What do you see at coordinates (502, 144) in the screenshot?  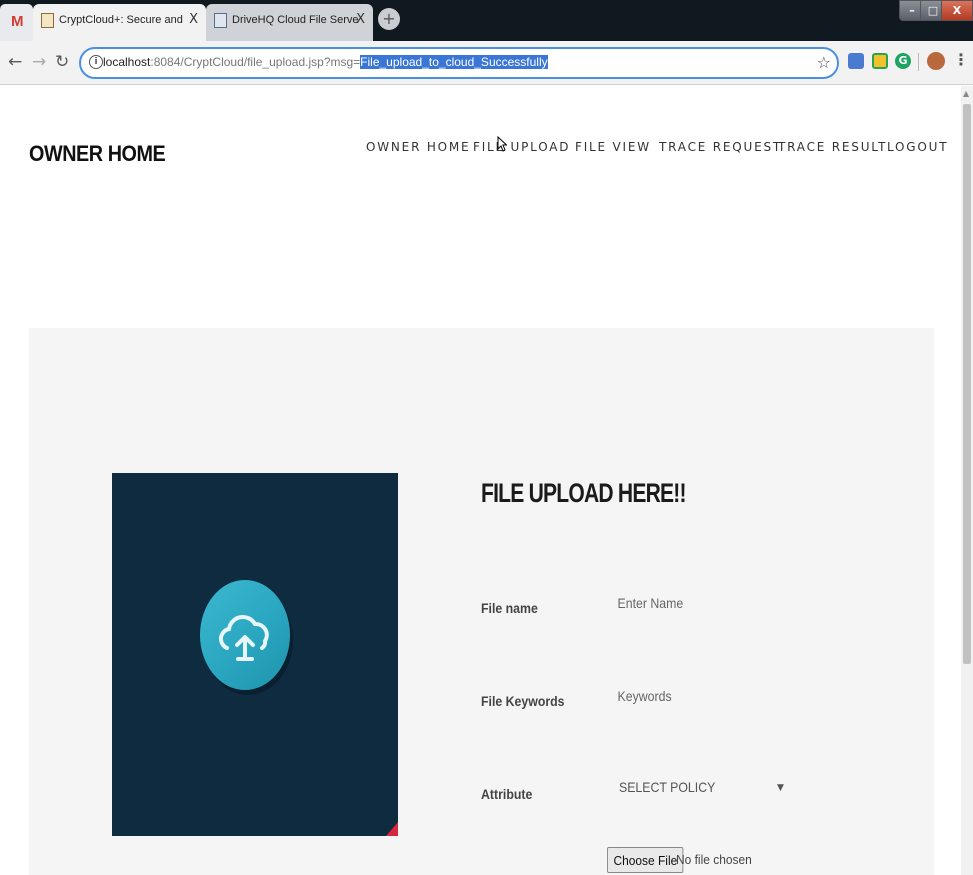 I see `mouse-cursor-icon` at bounding box center [502, 144].